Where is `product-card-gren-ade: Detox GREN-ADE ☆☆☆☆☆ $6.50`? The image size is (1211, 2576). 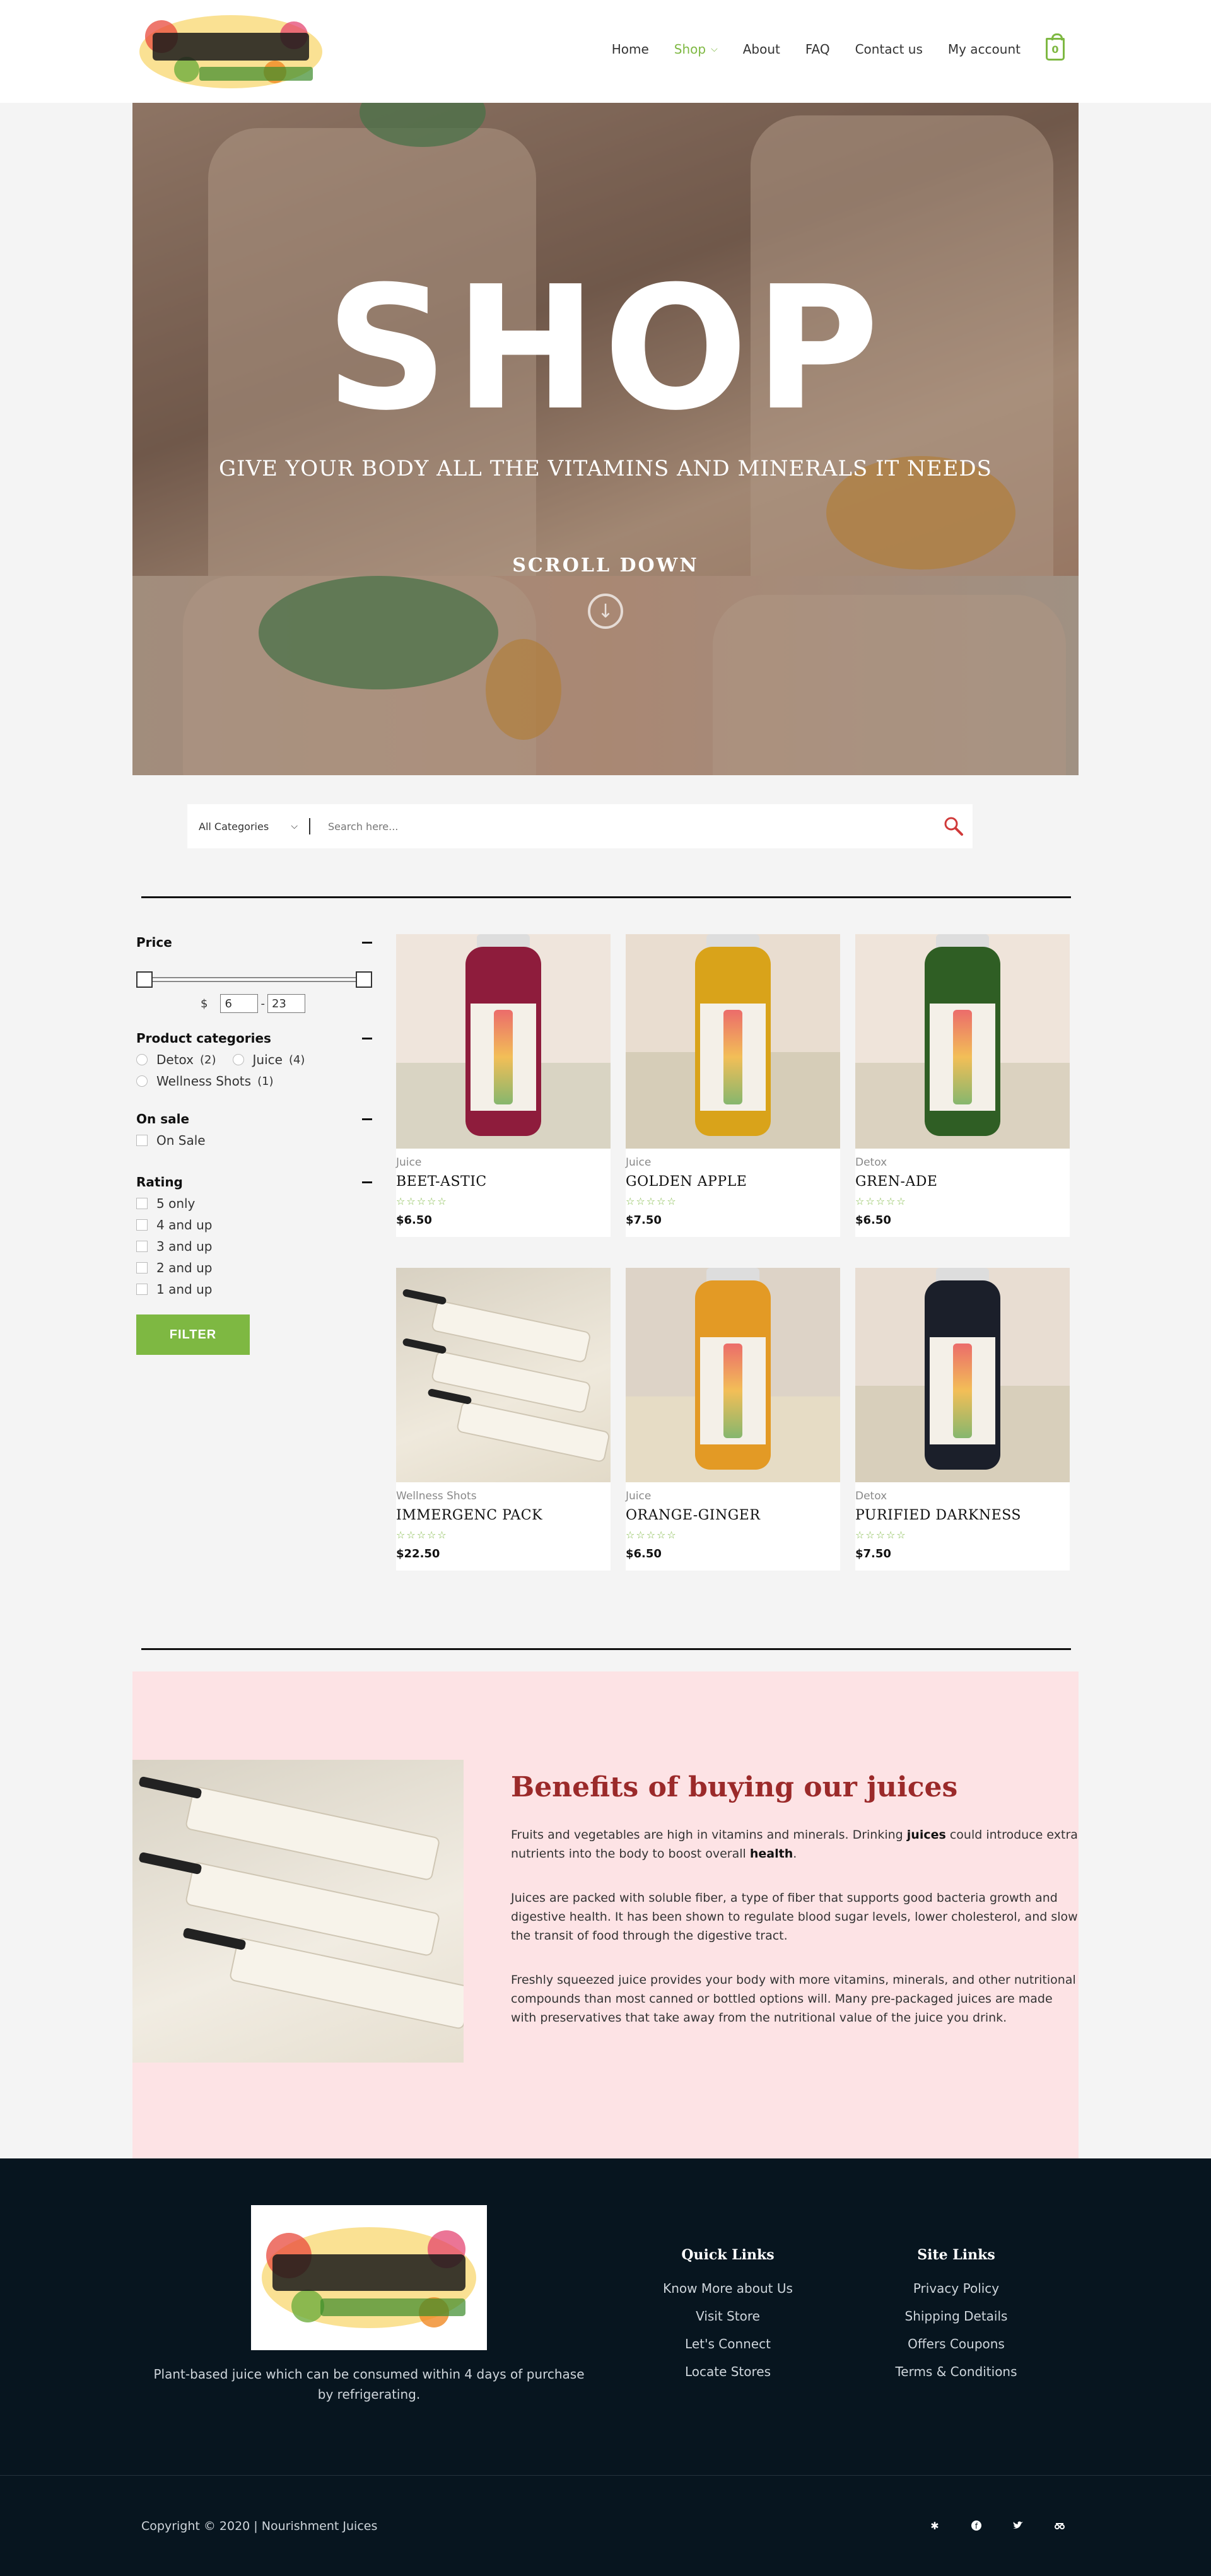
product-card-gren-ade: Detox GREN-ADE ☆☆☆☆☆ $6.50 is located at coordinates (963, 1085).